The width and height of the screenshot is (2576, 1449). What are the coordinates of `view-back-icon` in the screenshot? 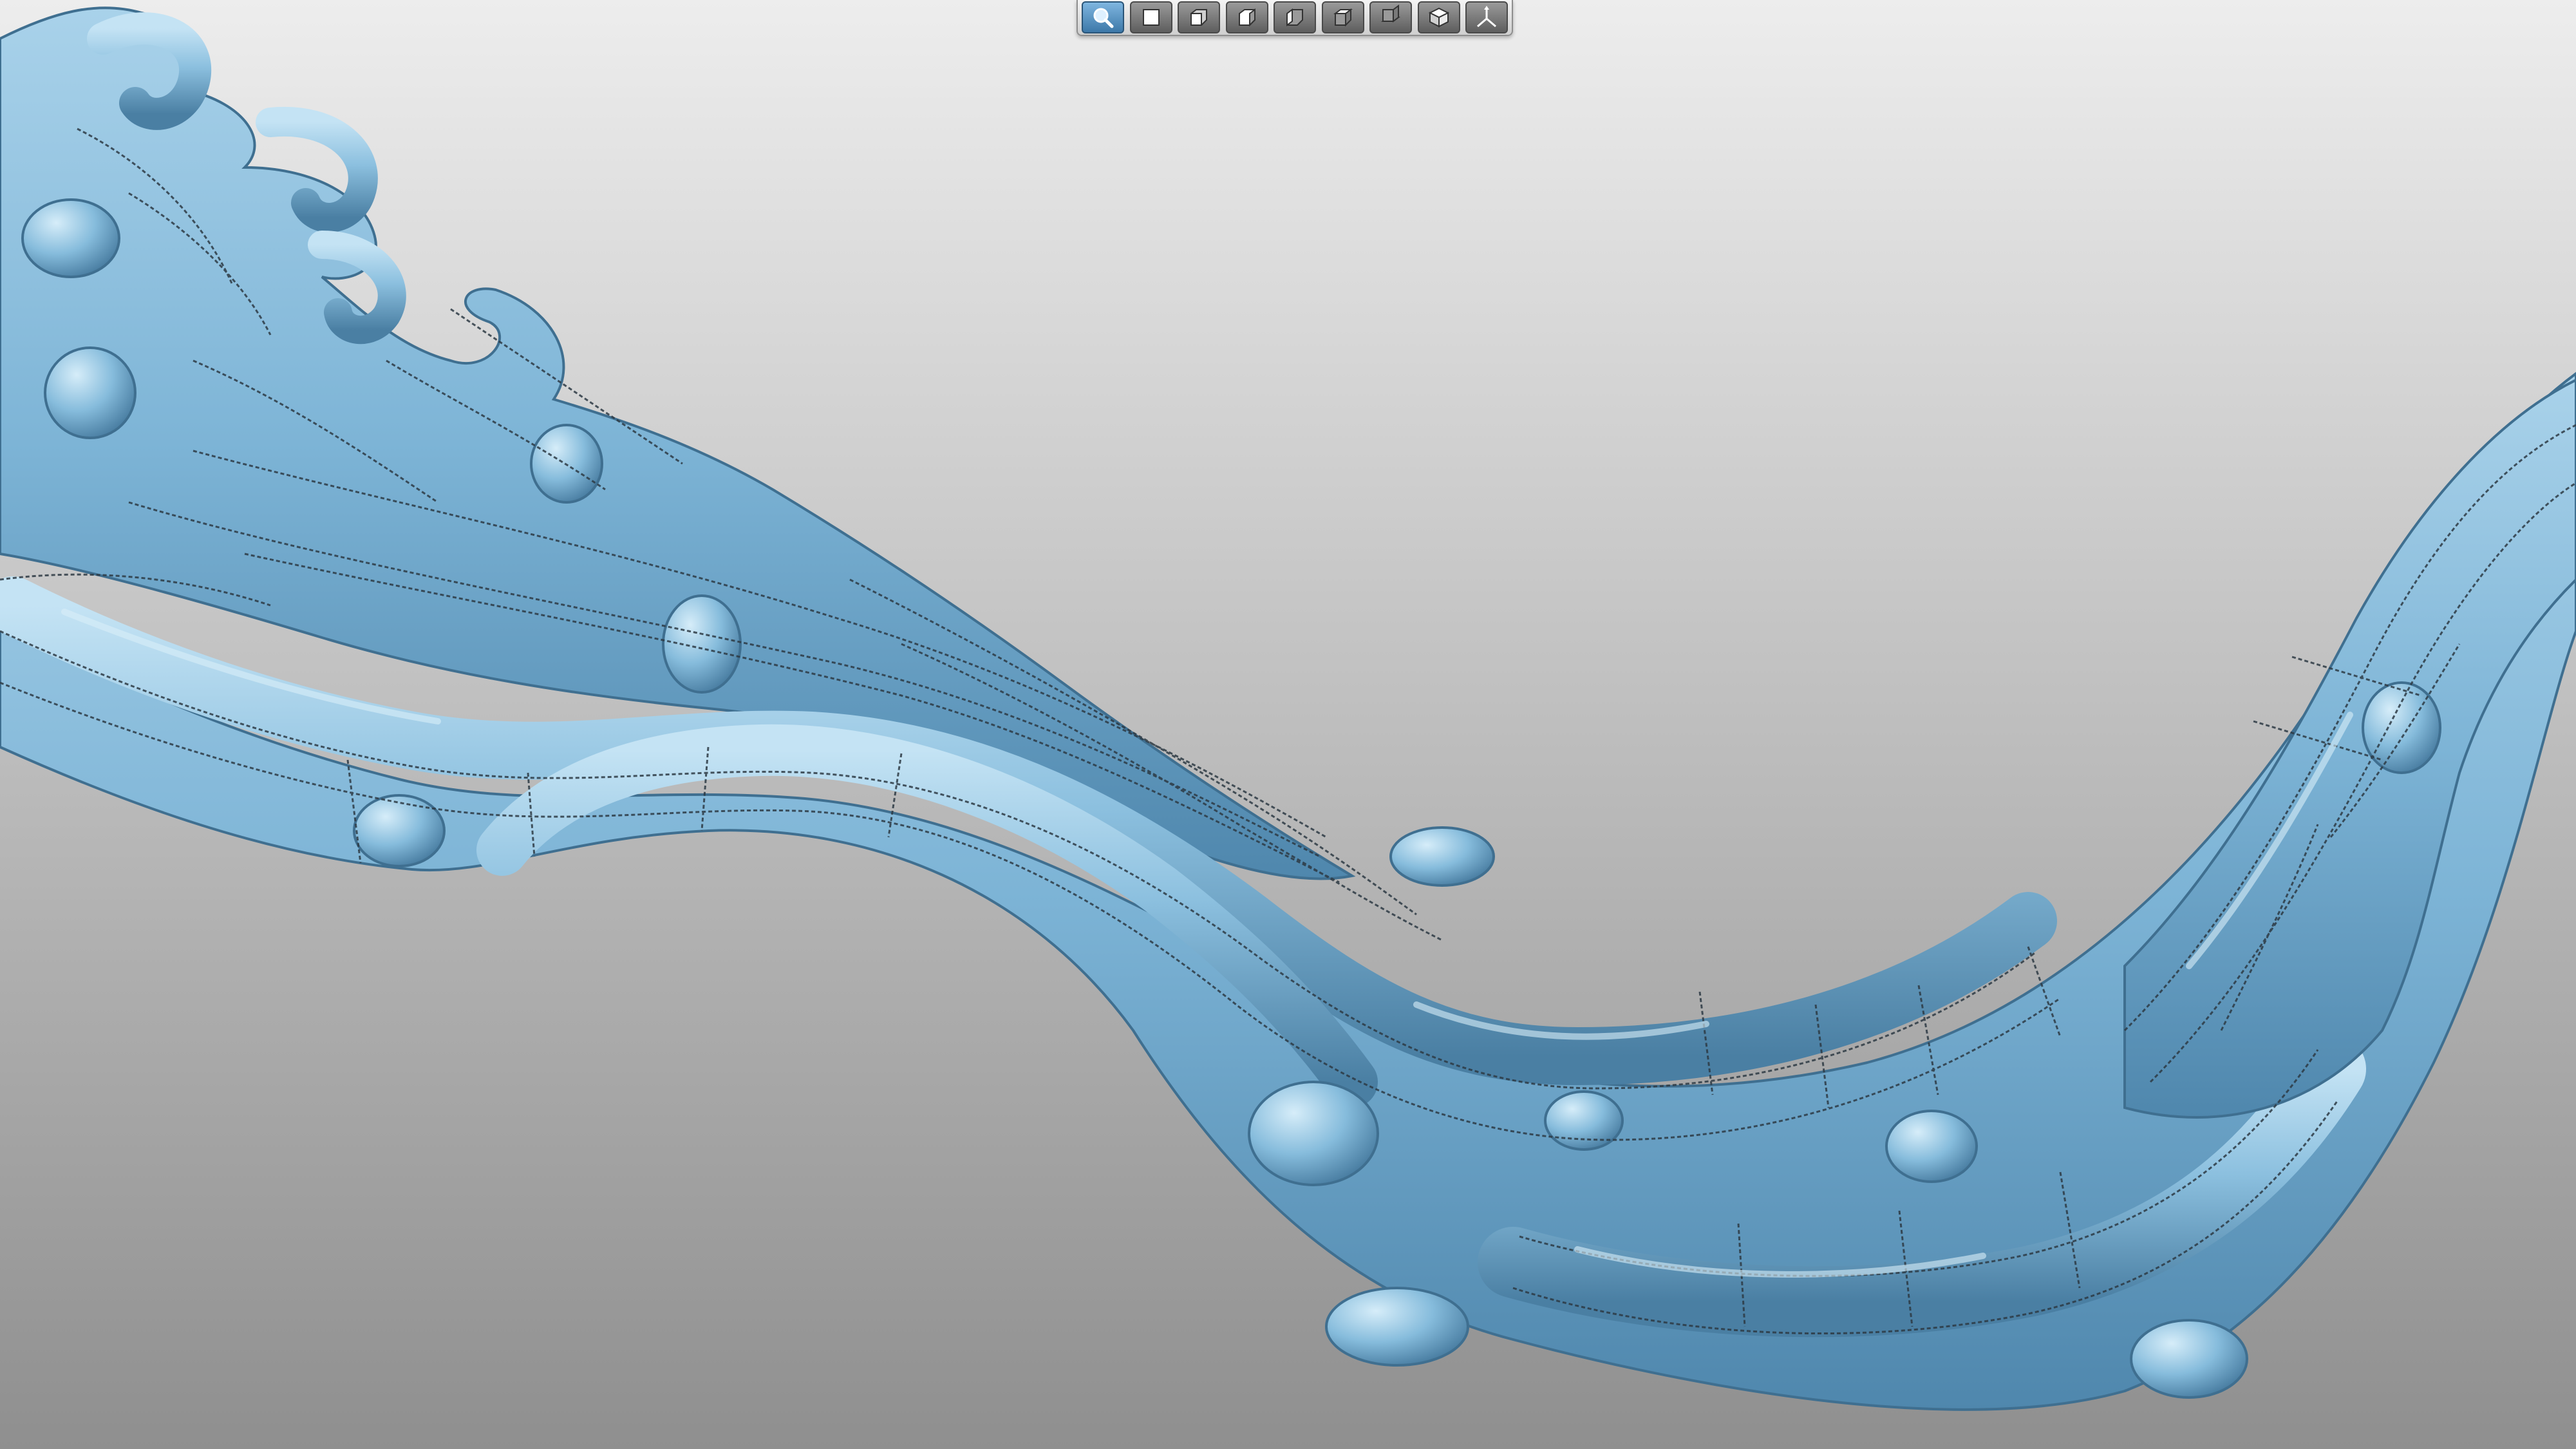 It's located at (1199, 17).